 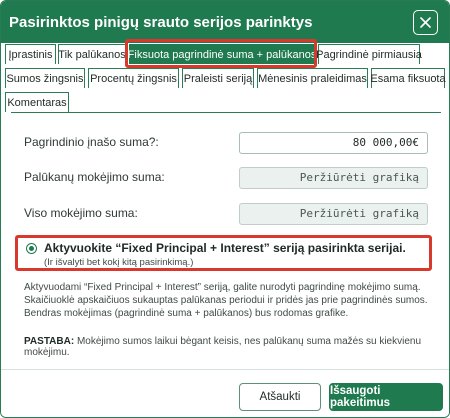 I want to click on tab-esama-fiksuota: Esama fiksuota, so click(x=408, y=78).